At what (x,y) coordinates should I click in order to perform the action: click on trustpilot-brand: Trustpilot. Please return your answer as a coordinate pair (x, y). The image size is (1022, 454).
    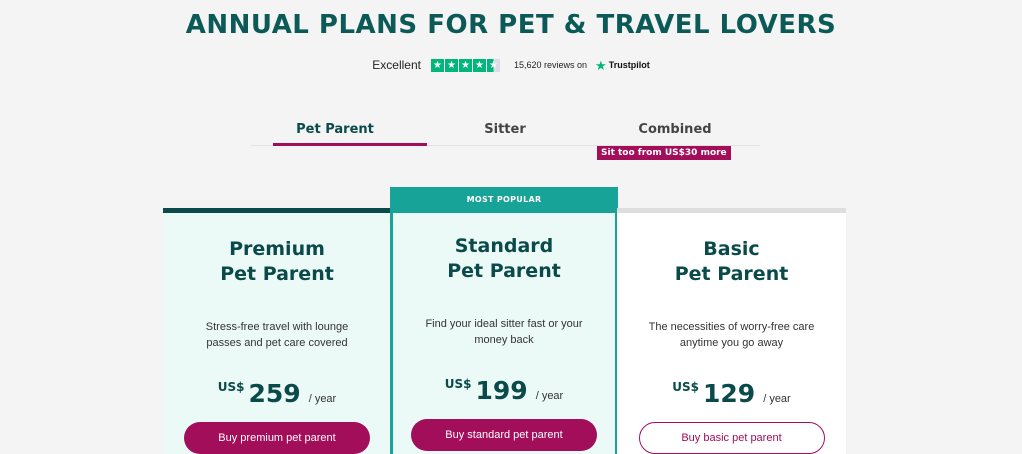
    Looking at the image, I should click on (629, 65).